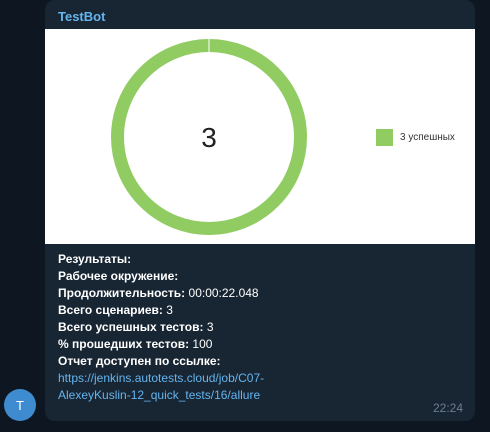  Describe the element at coordinates (110, 310) in the screenshot. I see `scenarios-label: Всего сценариев:` at that location.